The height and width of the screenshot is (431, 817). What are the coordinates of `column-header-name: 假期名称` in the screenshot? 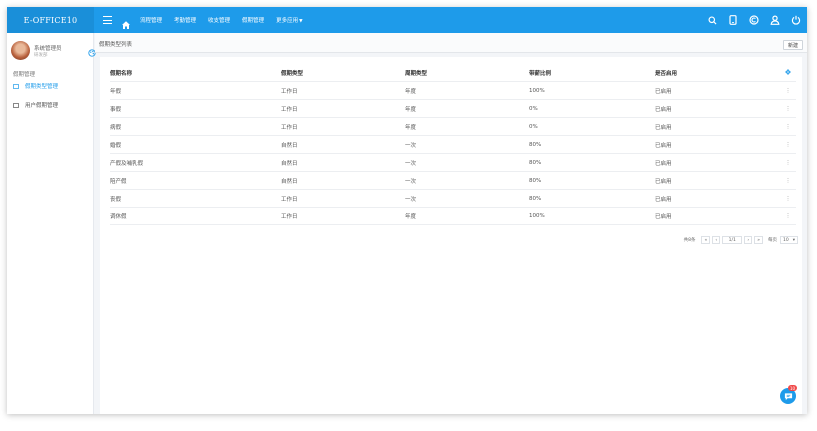 It's located at (195, 73).